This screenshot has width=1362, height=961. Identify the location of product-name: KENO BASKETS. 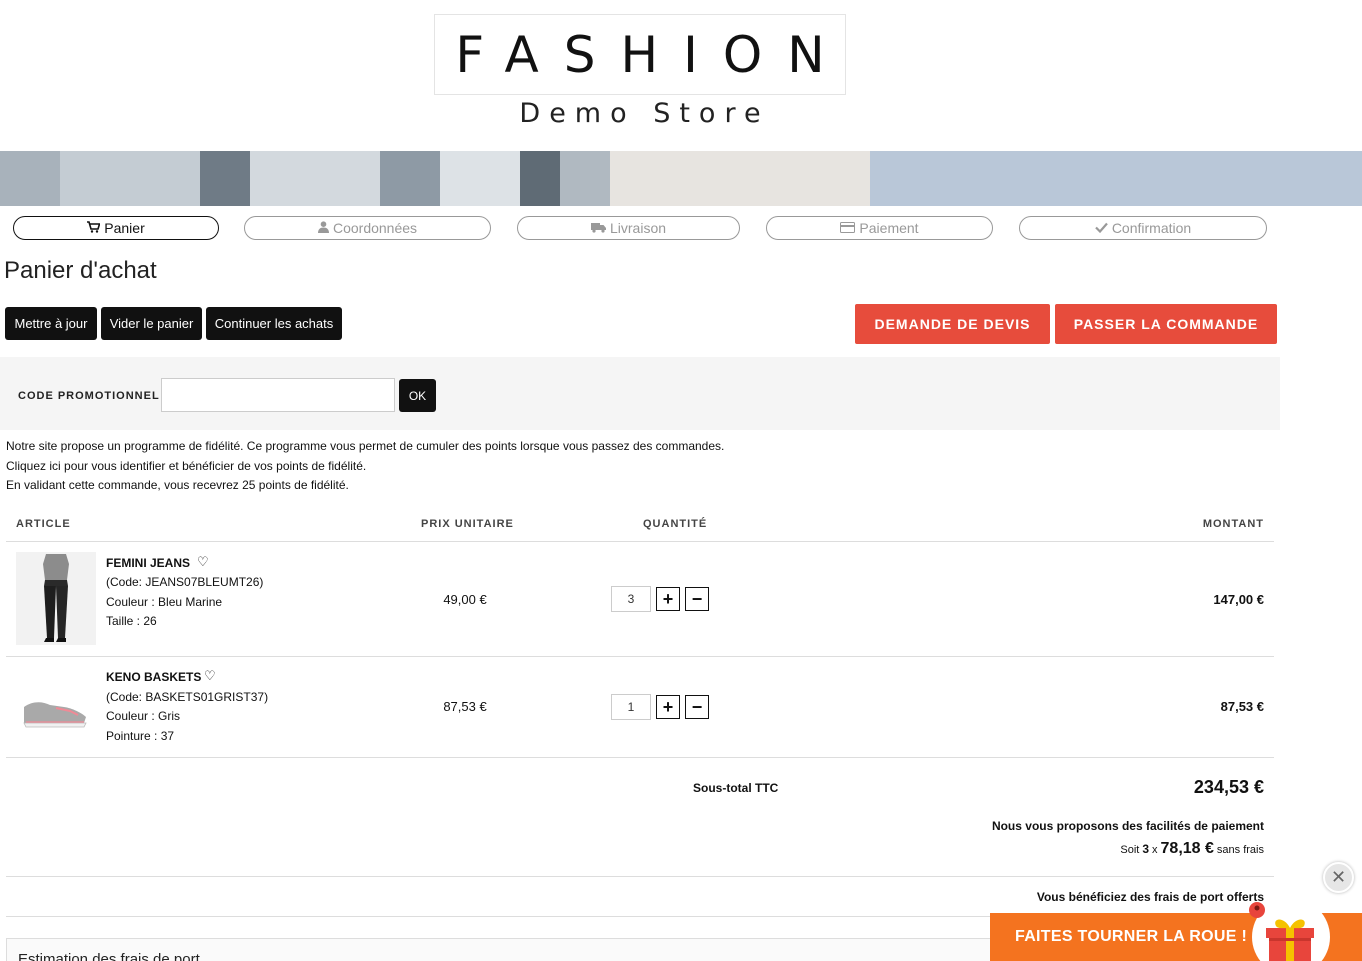
(153, 677).